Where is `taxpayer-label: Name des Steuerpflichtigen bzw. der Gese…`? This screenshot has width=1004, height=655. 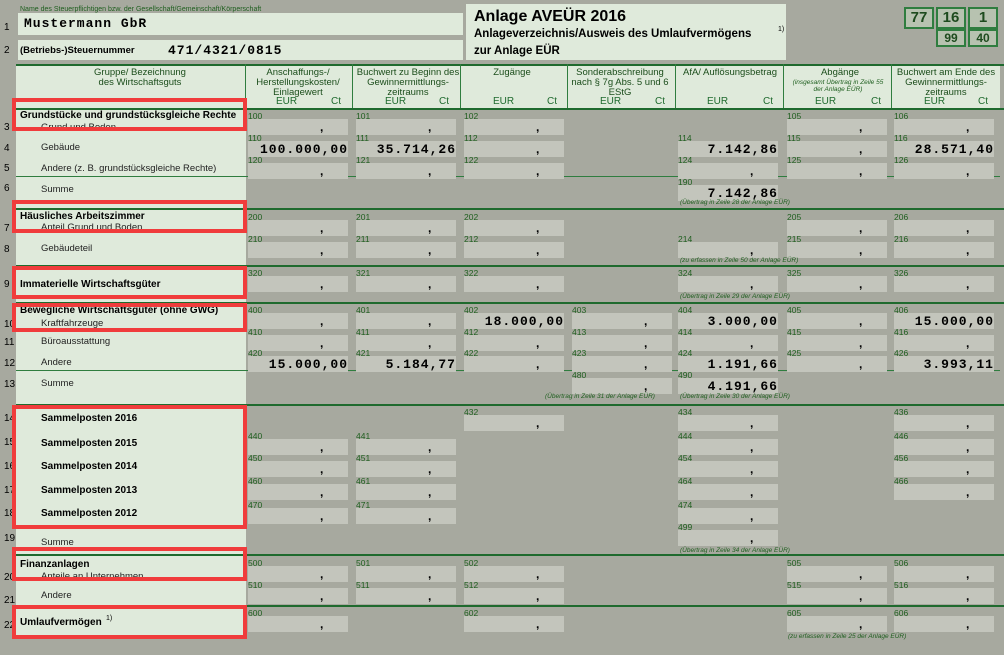 taxpayer-label: Name des Steuerpflichtigen bzw. der Gese… is located at coordinates (141, 9).